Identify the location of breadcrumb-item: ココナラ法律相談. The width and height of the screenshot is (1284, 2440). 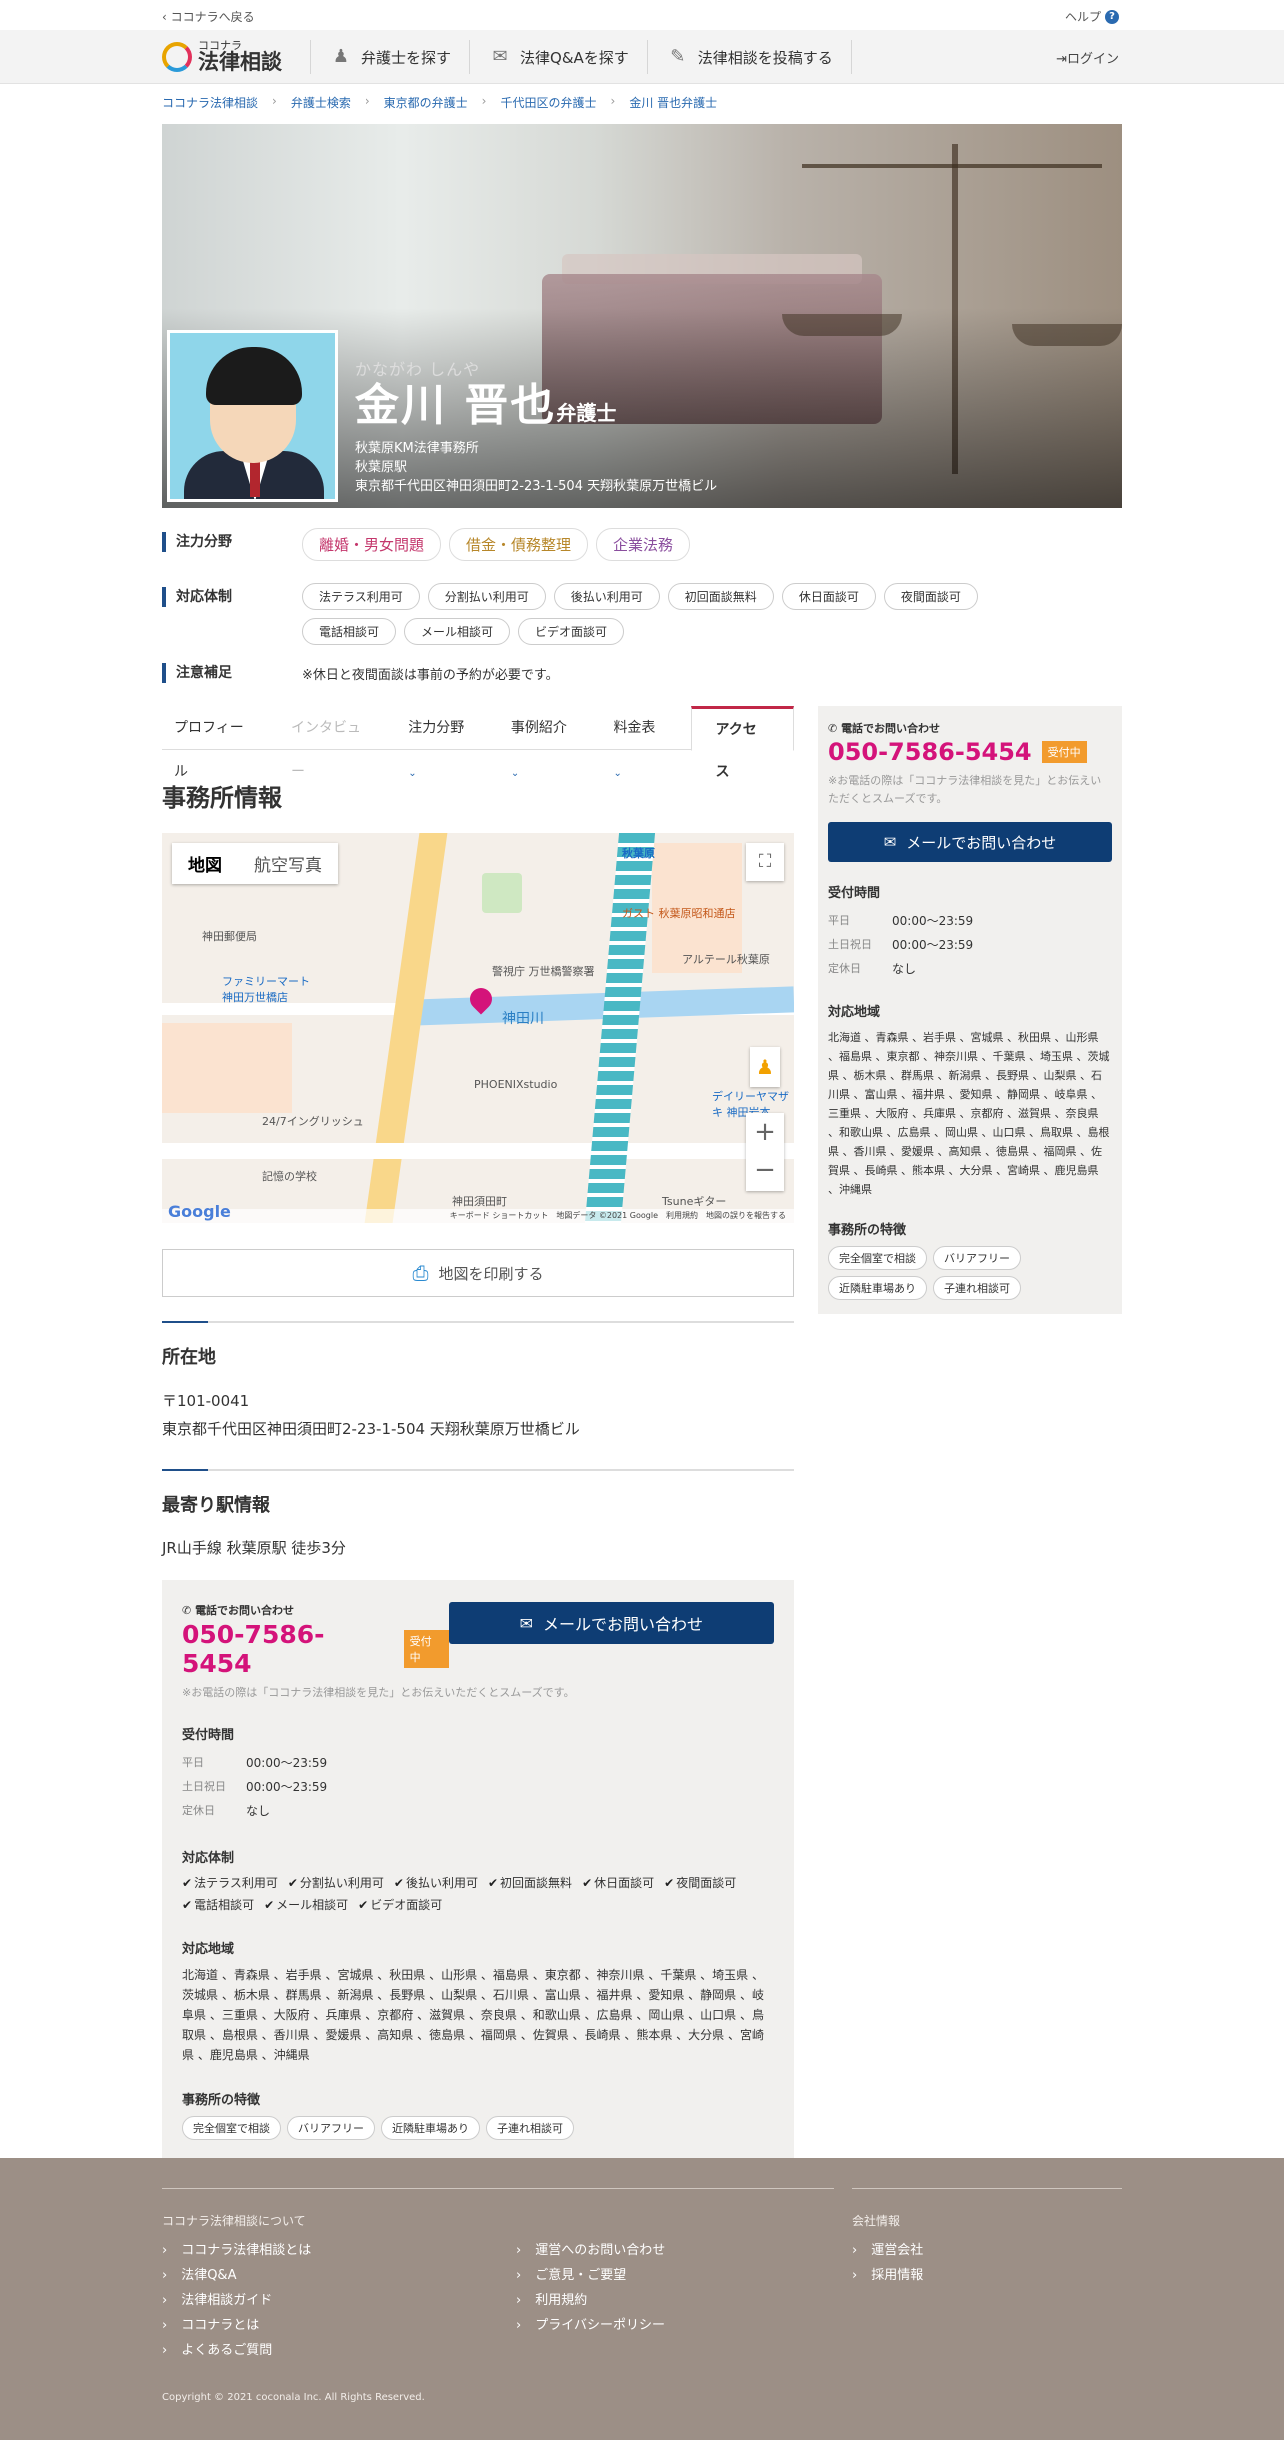
(210, 102).